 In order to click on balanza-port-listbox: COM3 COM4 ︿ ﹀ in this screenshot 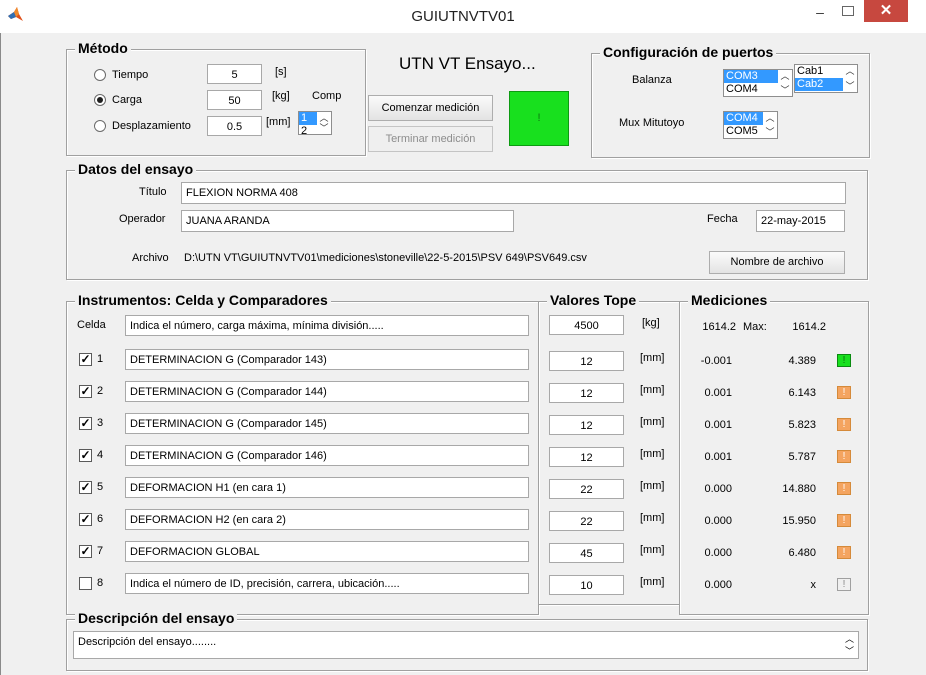, I will do `click(758, 83)`.